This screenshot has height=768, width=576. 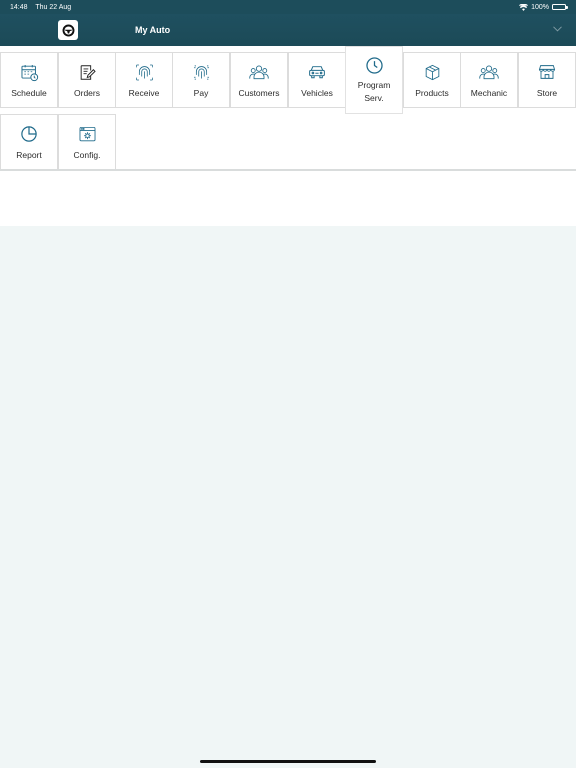 I want to click on status-time: 14:48, so click(x=19, y=7).